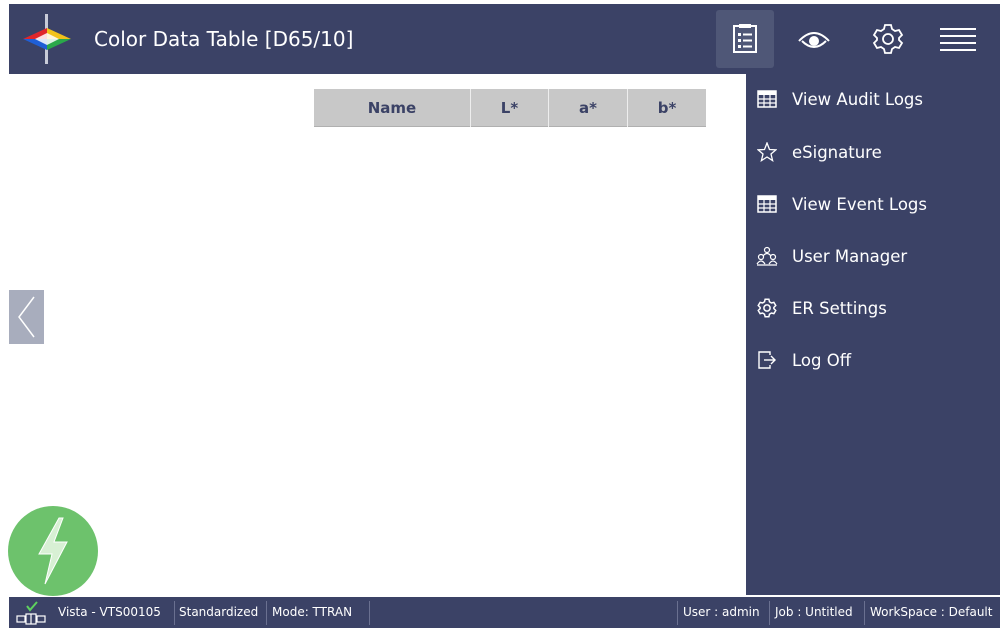 This screenshot has width=1000, height=628. I want to click on menu-button, so click(958, 39).